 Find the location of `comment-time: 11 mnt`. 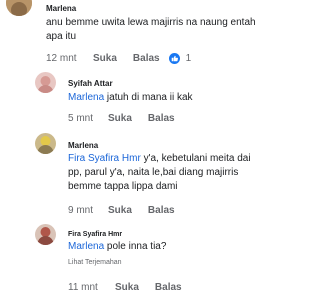

comment-time: 11 mnt is located at coordinates (83, 287).